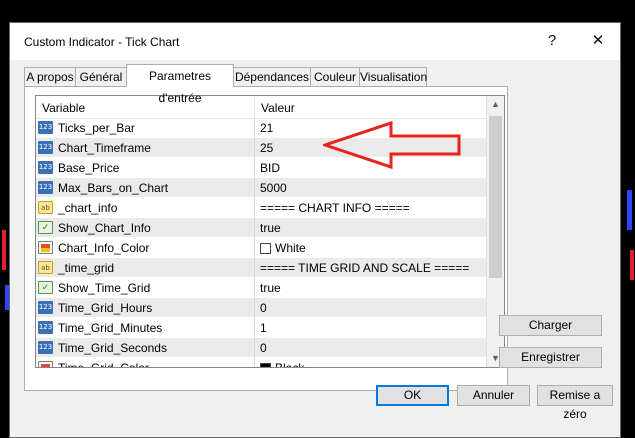  What do you see at coordinates (412, 395) in the screenshot?
I see `ok-button: OK` at bounding box center [412, 395].